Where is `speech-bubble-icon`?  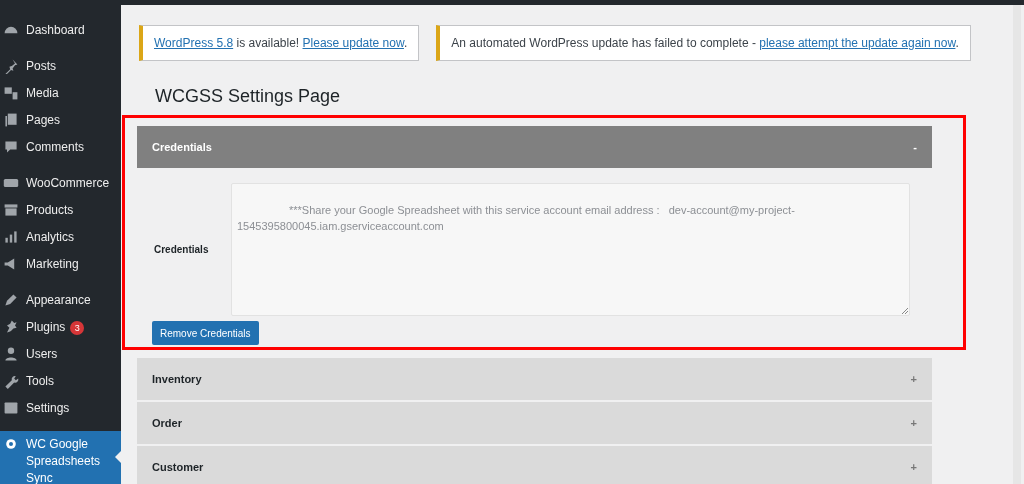 speech-bubble-icon is located at coordinates (11, 147).